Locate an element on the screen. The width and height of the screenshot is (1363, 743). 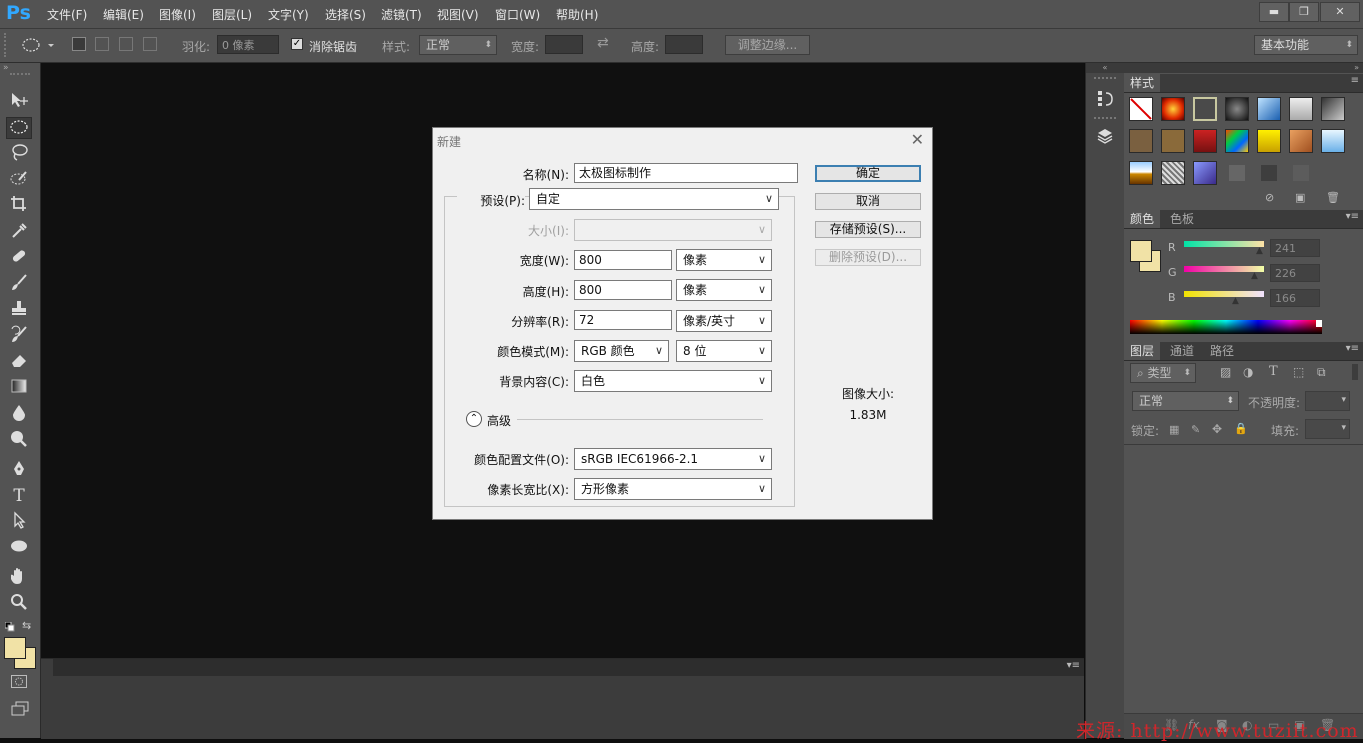
tab-layers: 图层 is located at coordinates (1142, 351).